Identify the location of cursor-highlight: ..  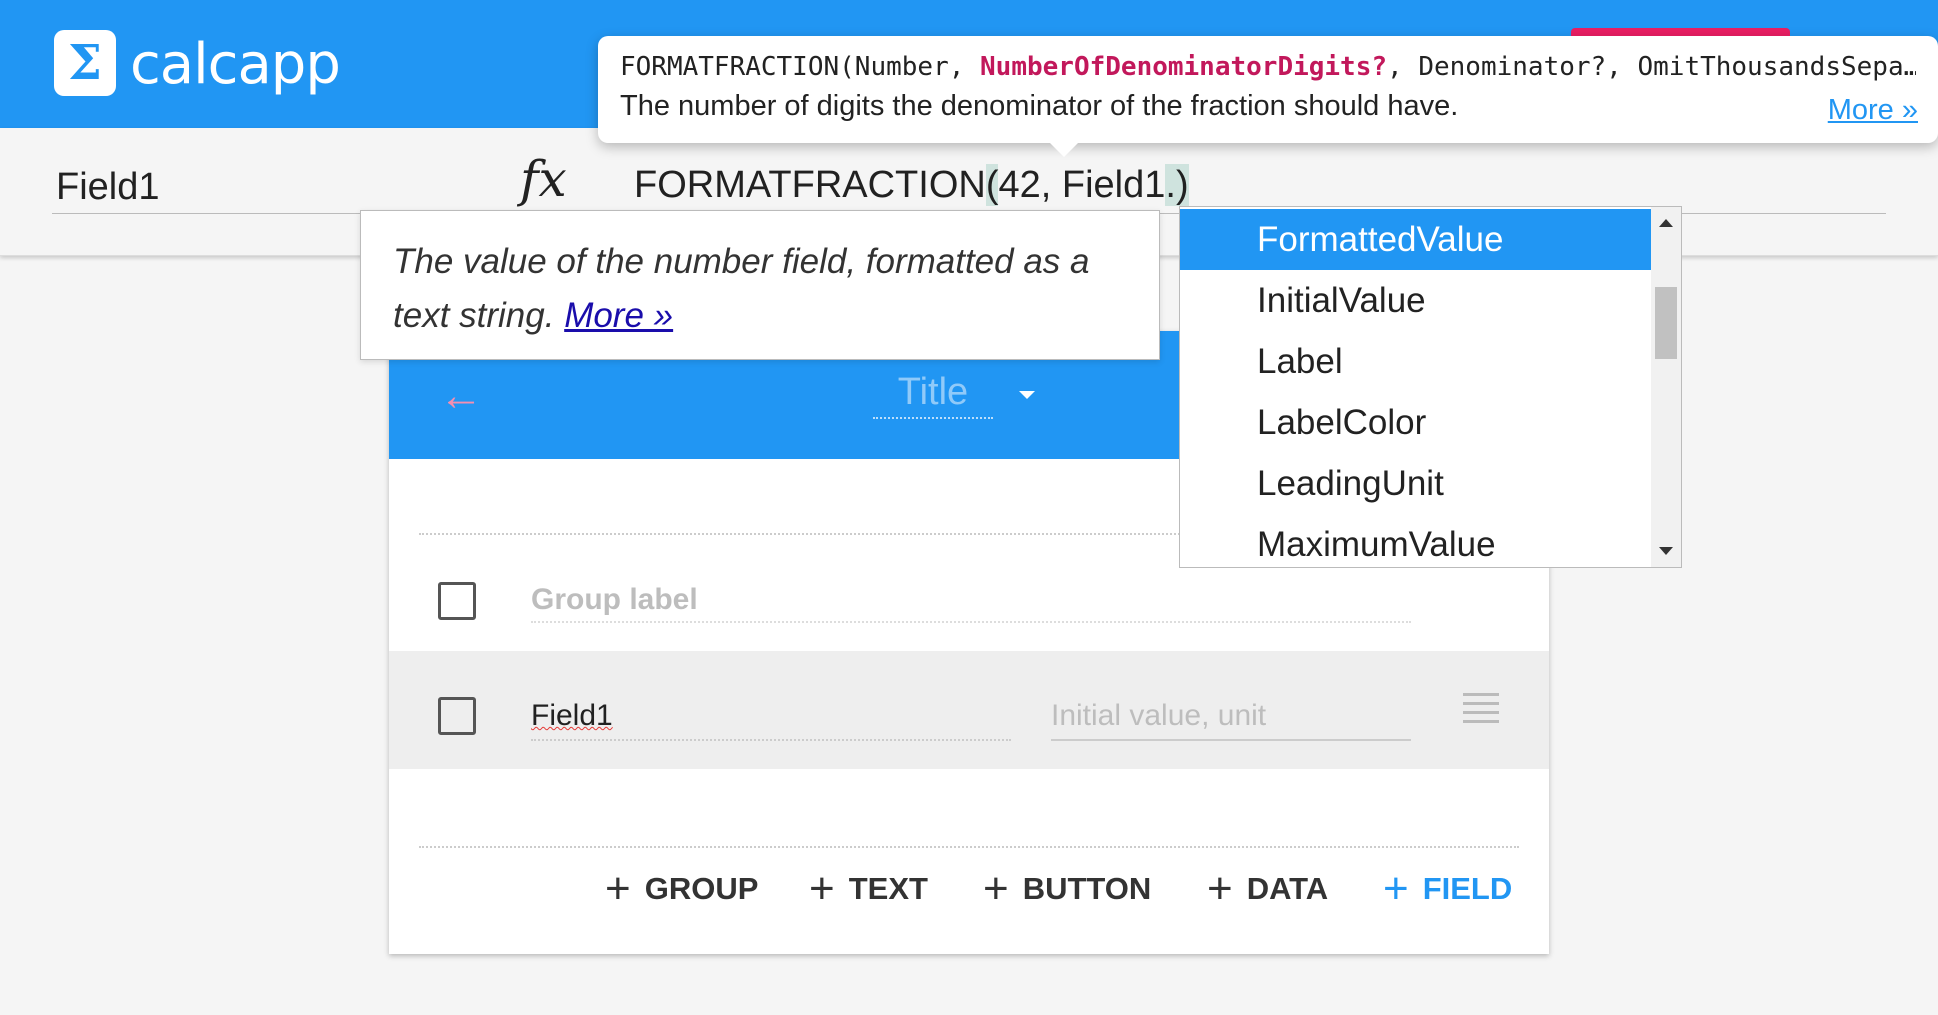
(1170, 185).